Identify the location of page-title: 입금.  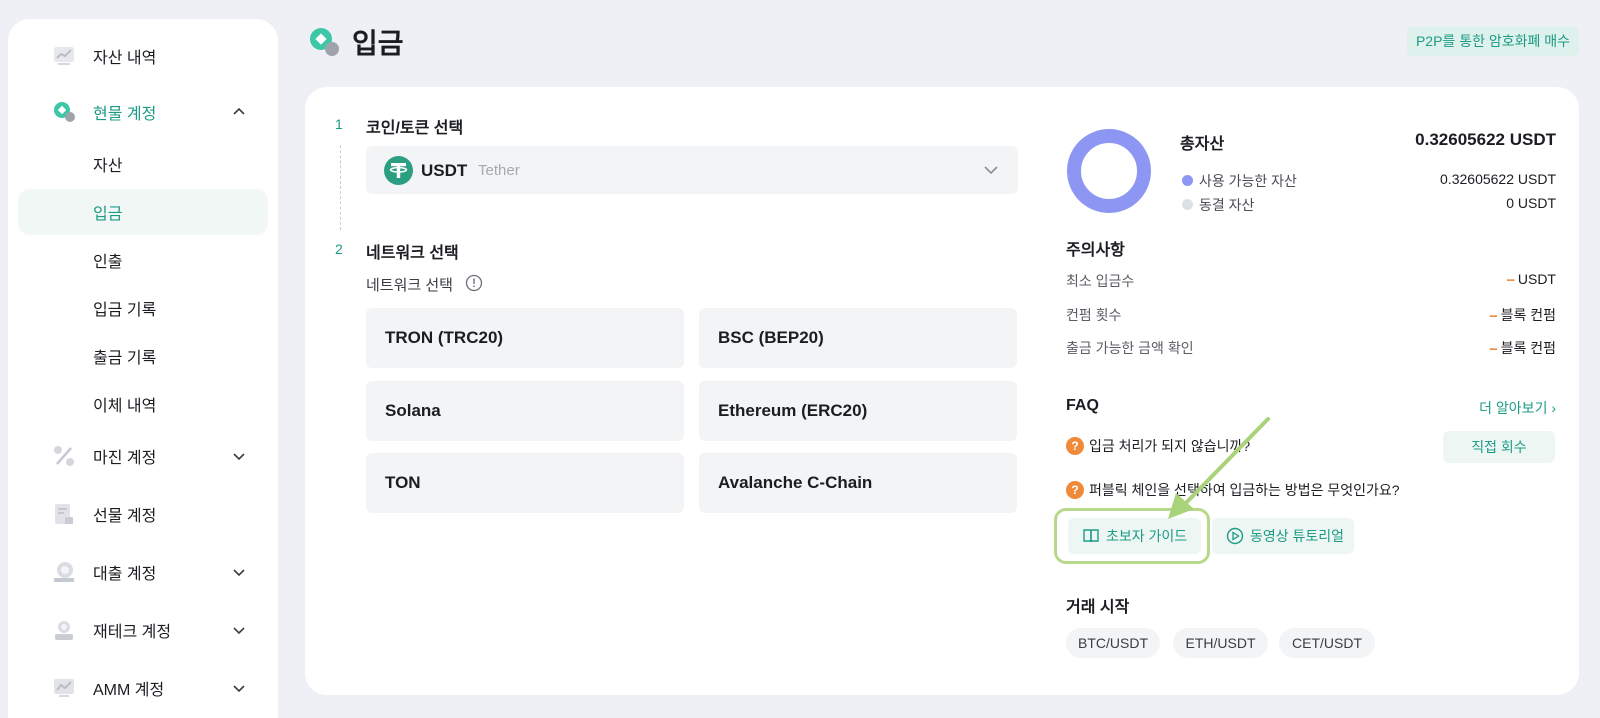
(378, 43).